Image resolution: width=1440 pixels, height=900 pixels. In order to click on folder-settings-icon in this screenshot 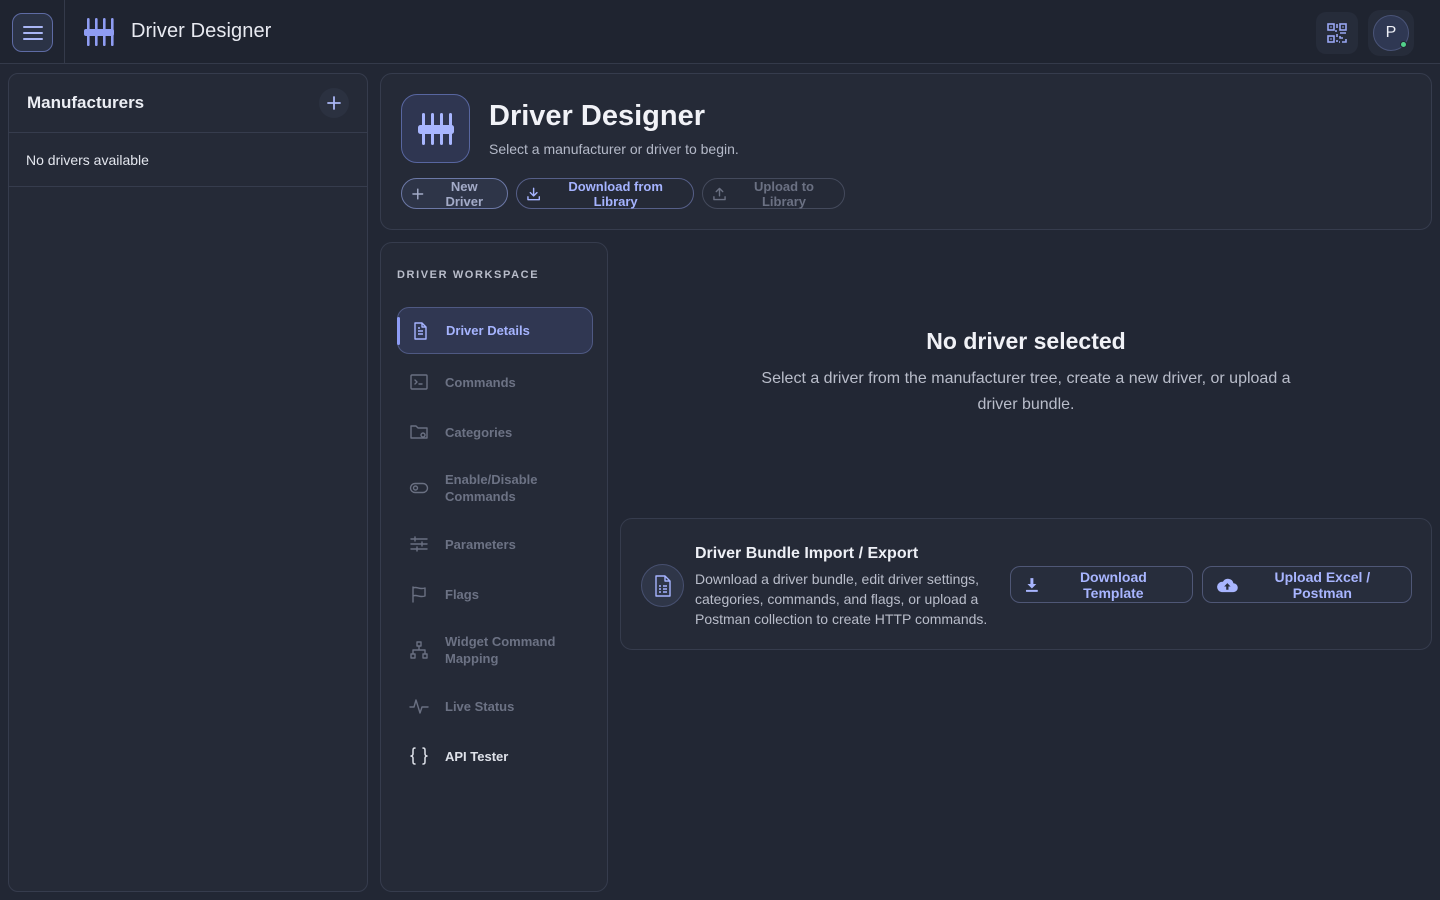, I will do `click(419, 432)`.